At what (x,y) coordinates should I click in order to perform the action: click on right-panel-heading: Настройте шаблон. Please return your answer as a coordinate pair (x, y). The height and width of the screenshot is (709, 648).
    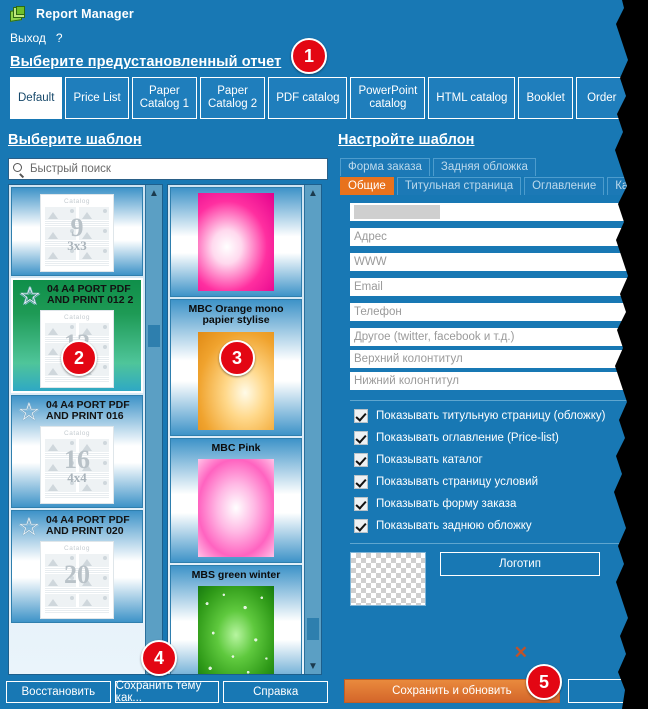
    Looking at the image, I should click on (406, 140).